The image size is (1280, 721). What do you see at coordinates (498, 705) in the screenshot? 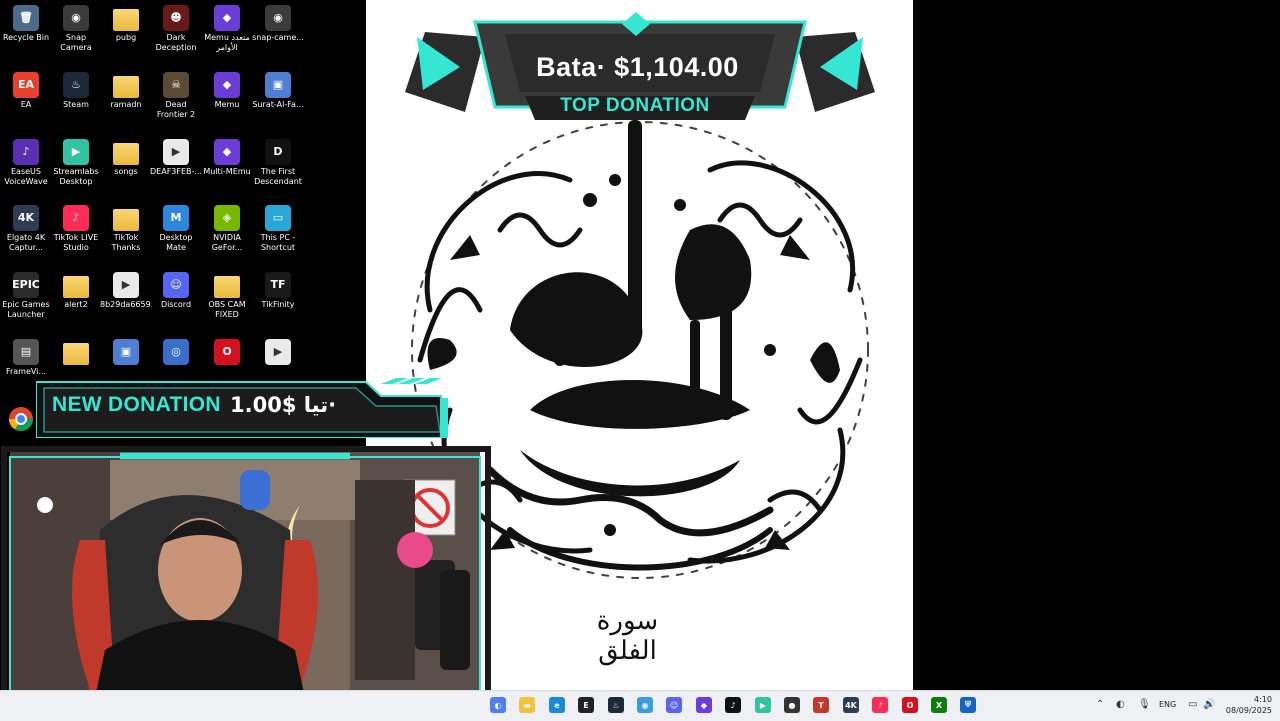
I see `copilot-icon: ◐` at bounding box center [498, 705].